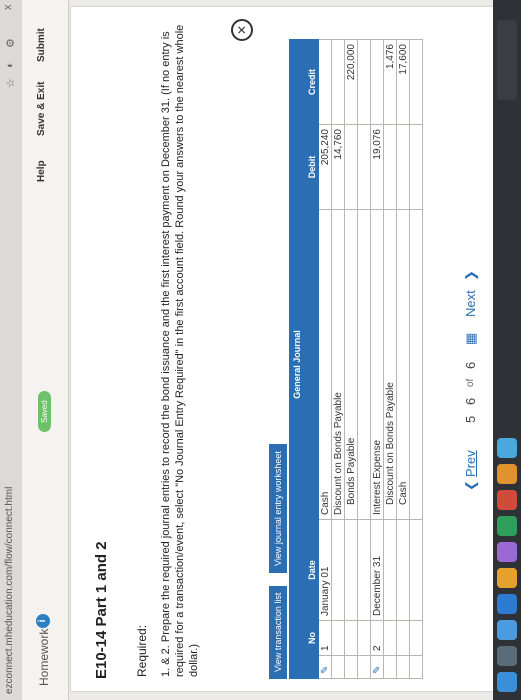 The width and height of the screenshot is (521, 700). What do you see at coordinates (470, 401) in the screenshot?
I see `page-number: 6` at bounding box center [470, 401].